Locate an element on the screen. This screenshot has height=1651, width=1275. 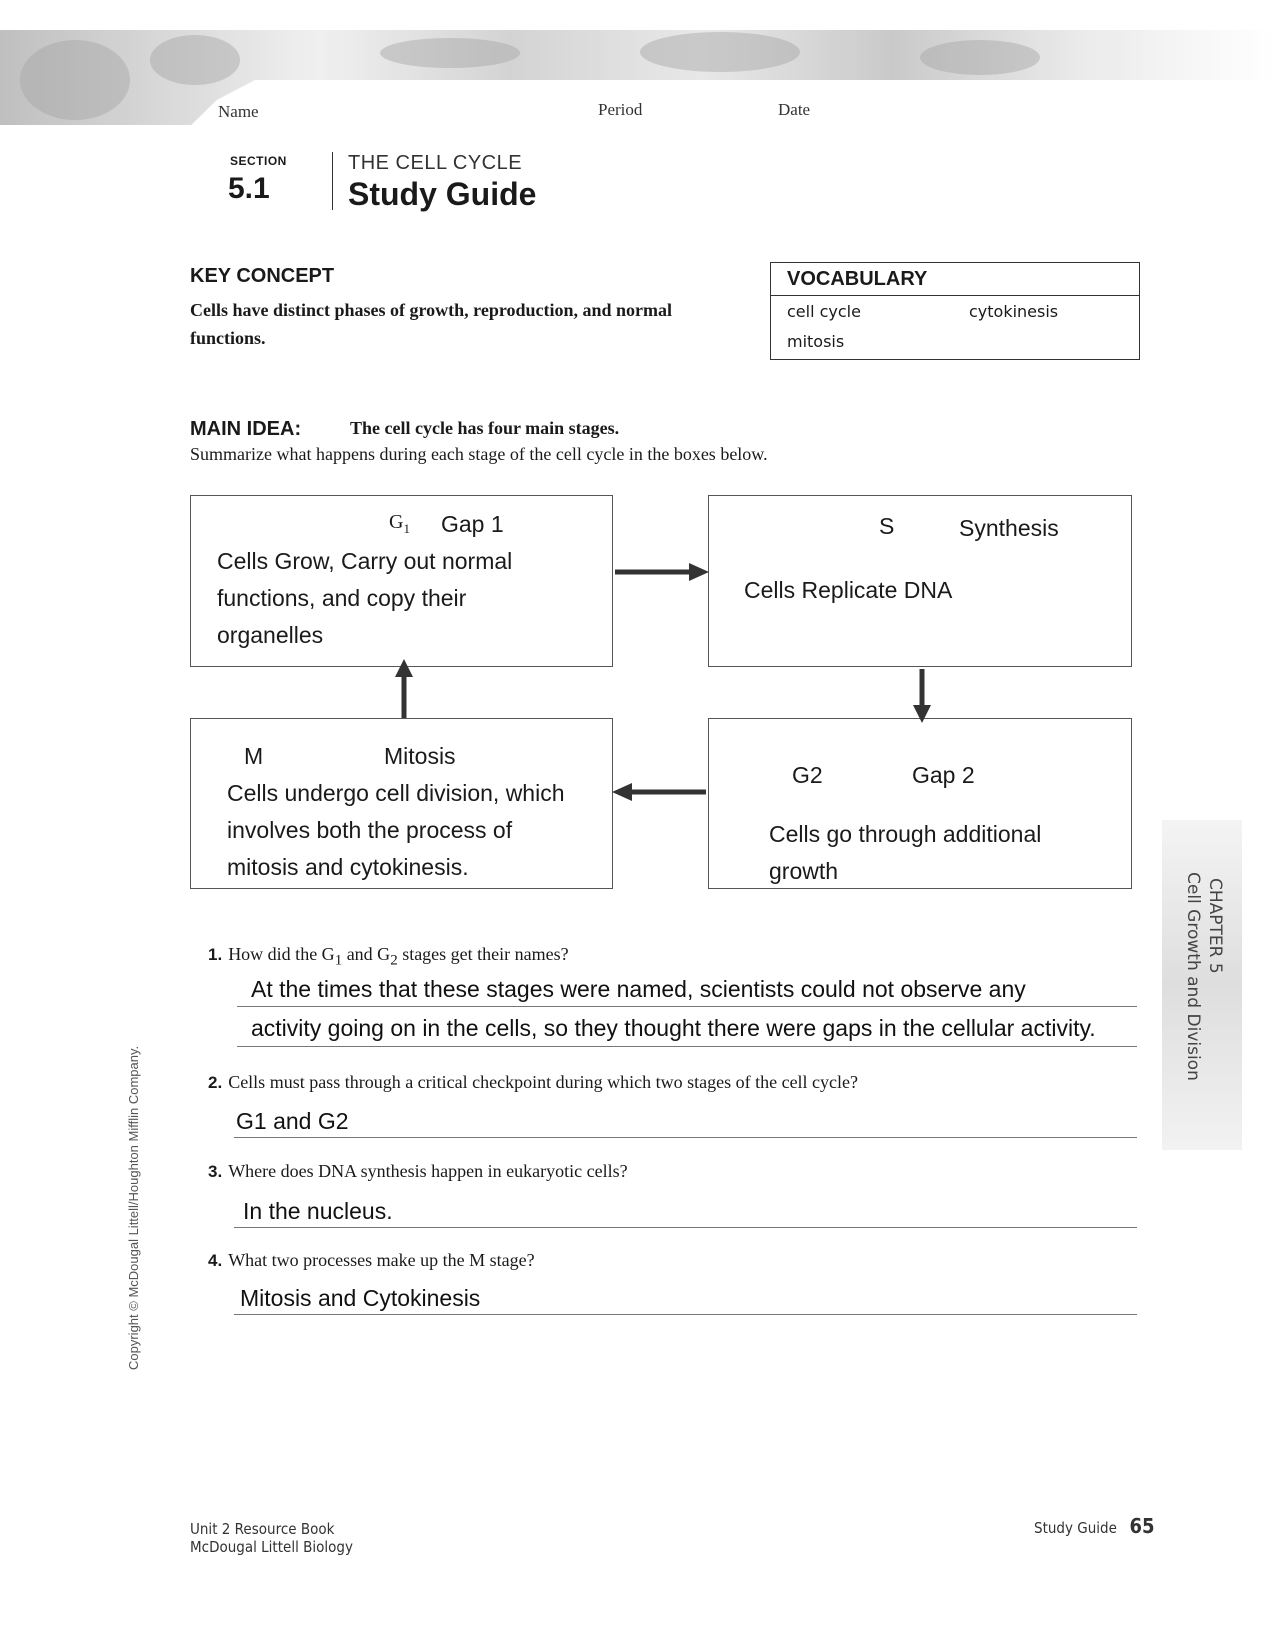
page-number: 65 is located at coordinates (1142, 1526).